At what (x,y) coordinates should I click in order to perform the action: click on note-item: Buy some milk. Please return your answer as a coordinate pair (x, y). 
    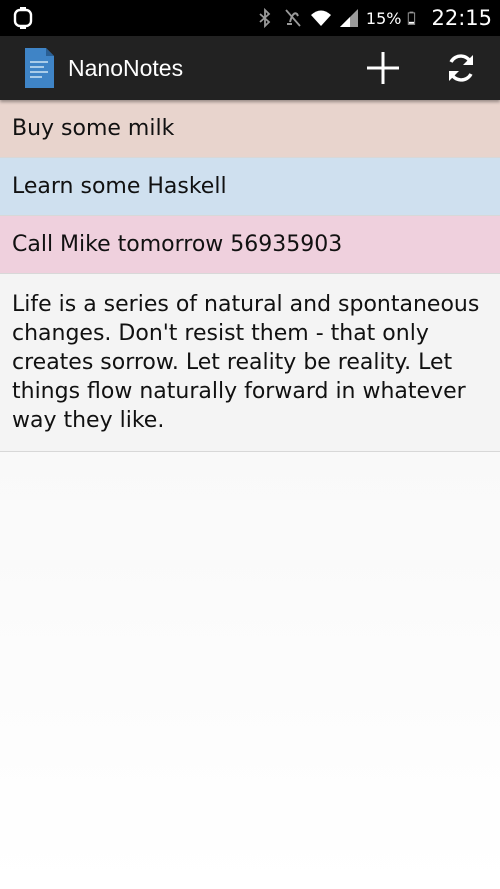
    Looking at the image, I should click on (250, 129).